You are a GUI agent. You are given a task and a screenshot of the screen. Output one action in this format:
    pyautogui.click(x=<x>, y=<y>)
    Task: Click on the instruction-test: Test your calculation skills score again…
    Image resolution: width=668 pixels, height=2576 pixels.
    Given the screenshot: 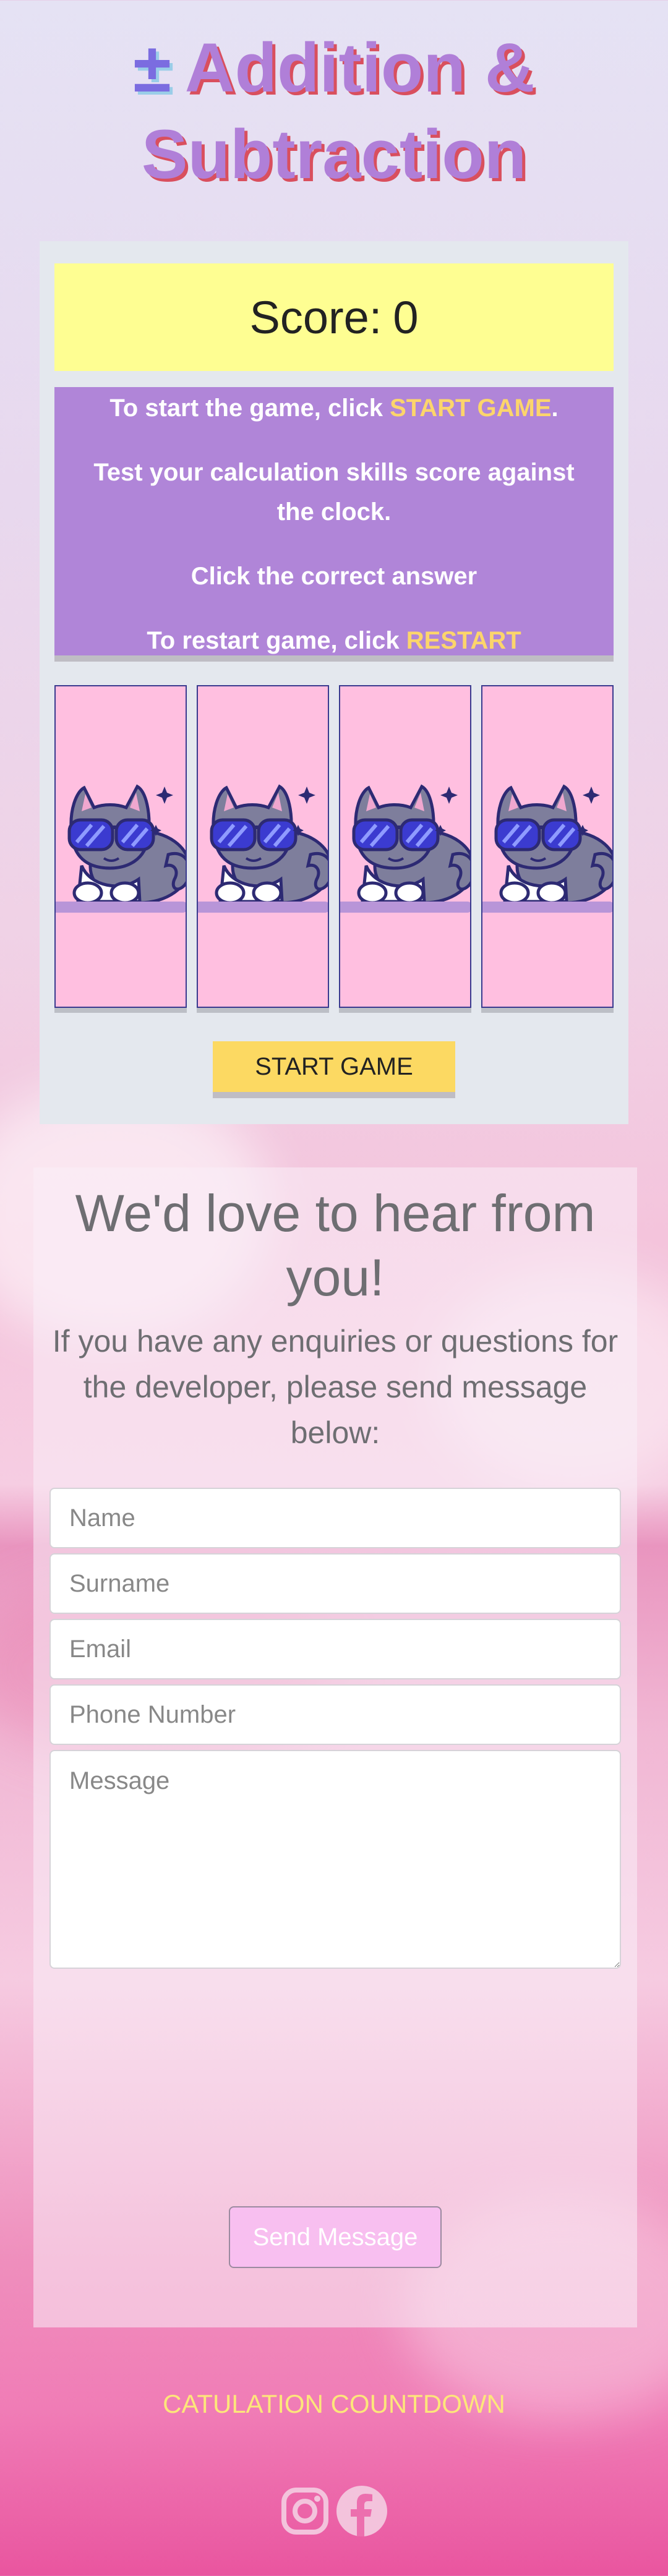 What is the action you would take?
    pyautogui.click(x=334, y=492)
    